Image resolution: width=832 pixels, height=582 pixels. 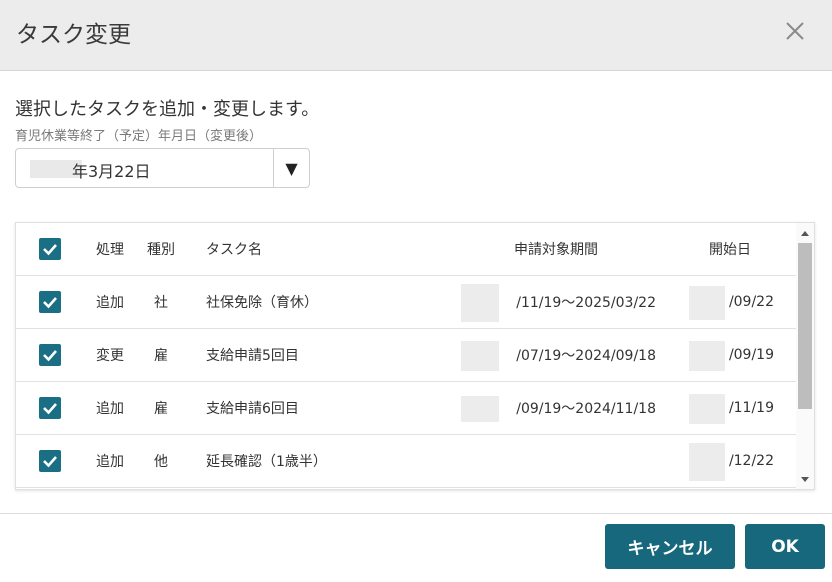 I want to click on scroll-down-icon, so click(x=805, y=479).